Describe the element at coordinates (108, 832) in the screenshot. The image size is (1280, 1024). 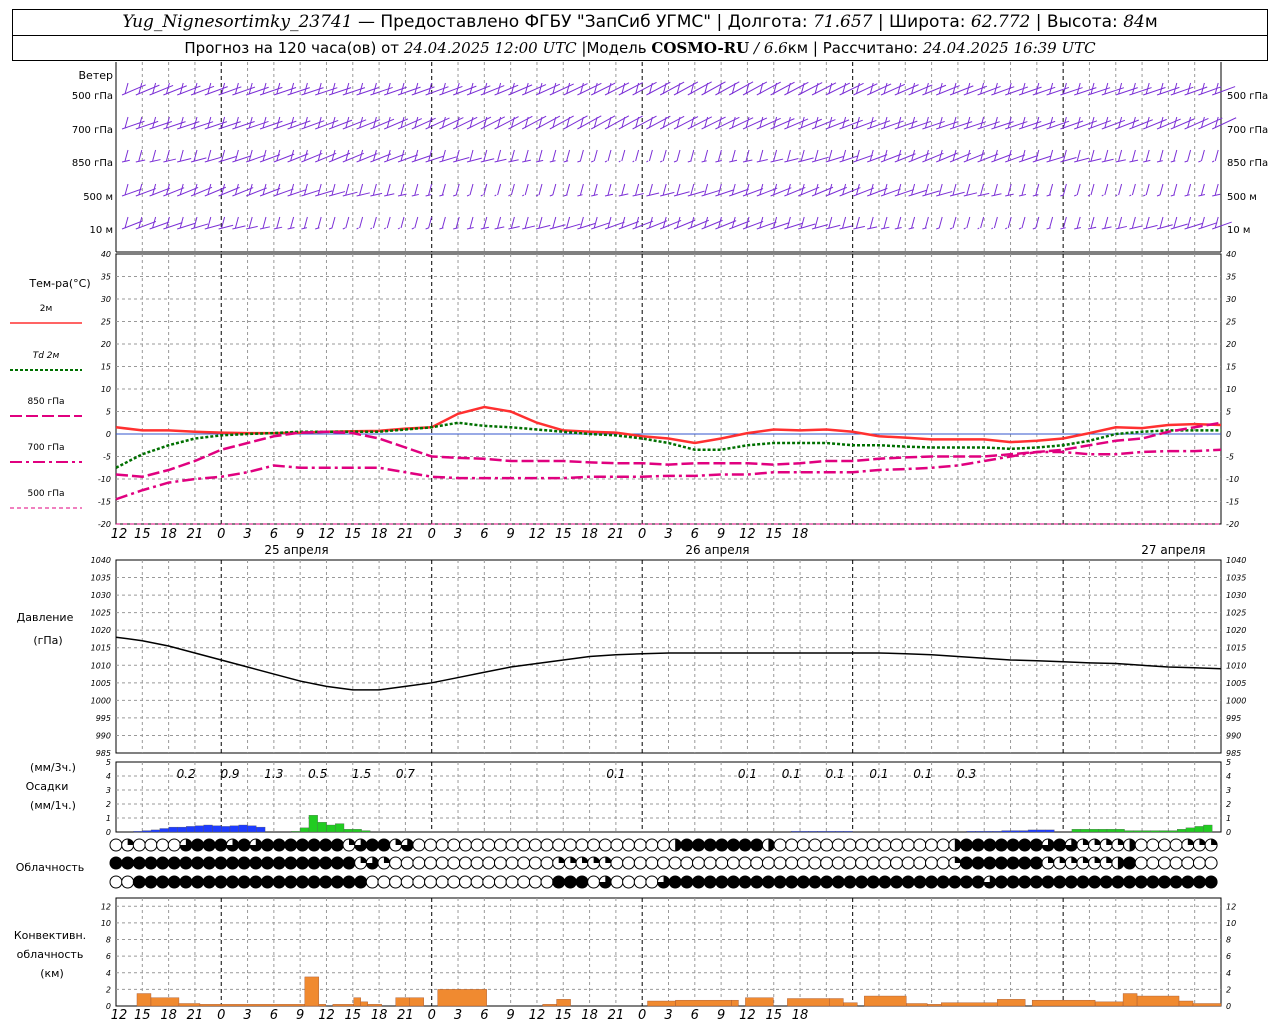
I see `precip-tick-label-left: 0` at that location.